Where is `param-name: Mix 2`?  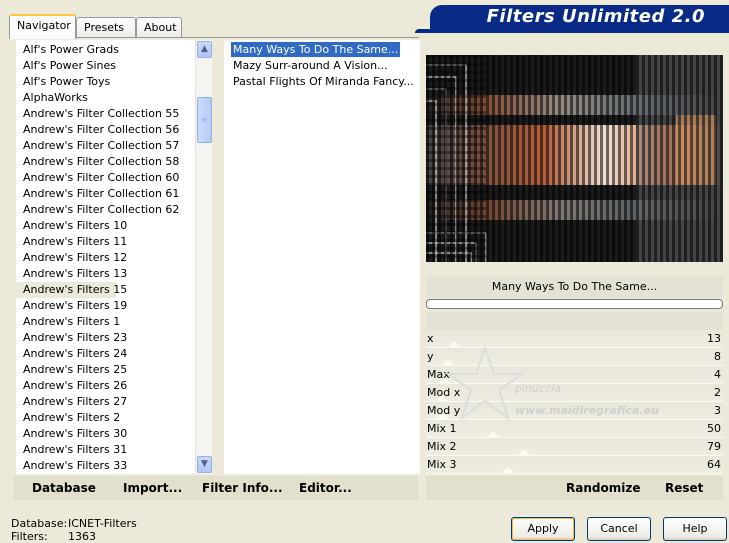 param-name: Mix 2 is located at coordinates (442, 446).